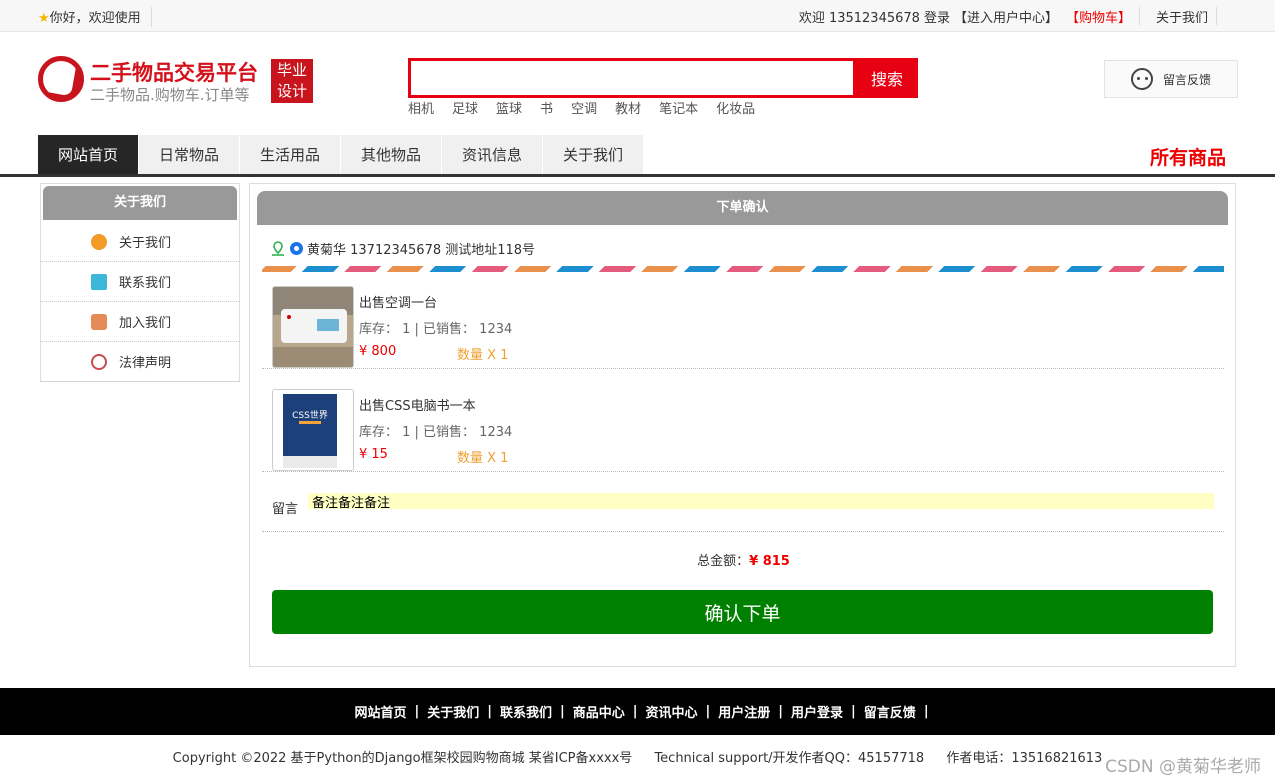  I want to click on search-input, so click(632, 78).